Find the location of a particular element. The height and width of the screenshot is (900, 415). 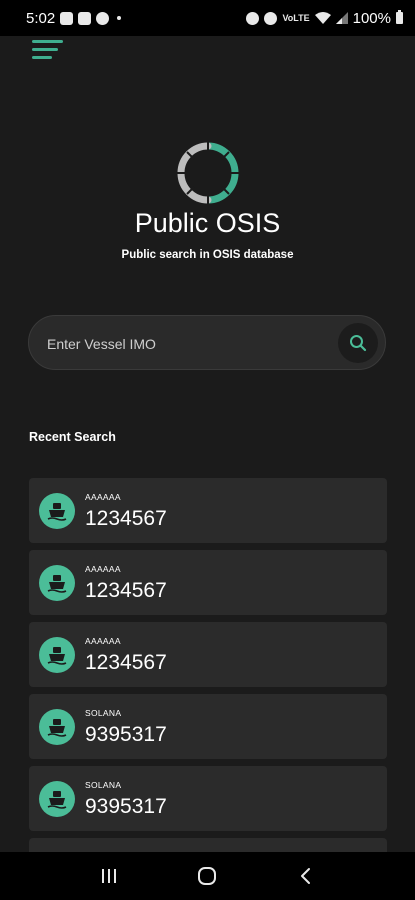

signal-icon is located at coordinates (341, 18).